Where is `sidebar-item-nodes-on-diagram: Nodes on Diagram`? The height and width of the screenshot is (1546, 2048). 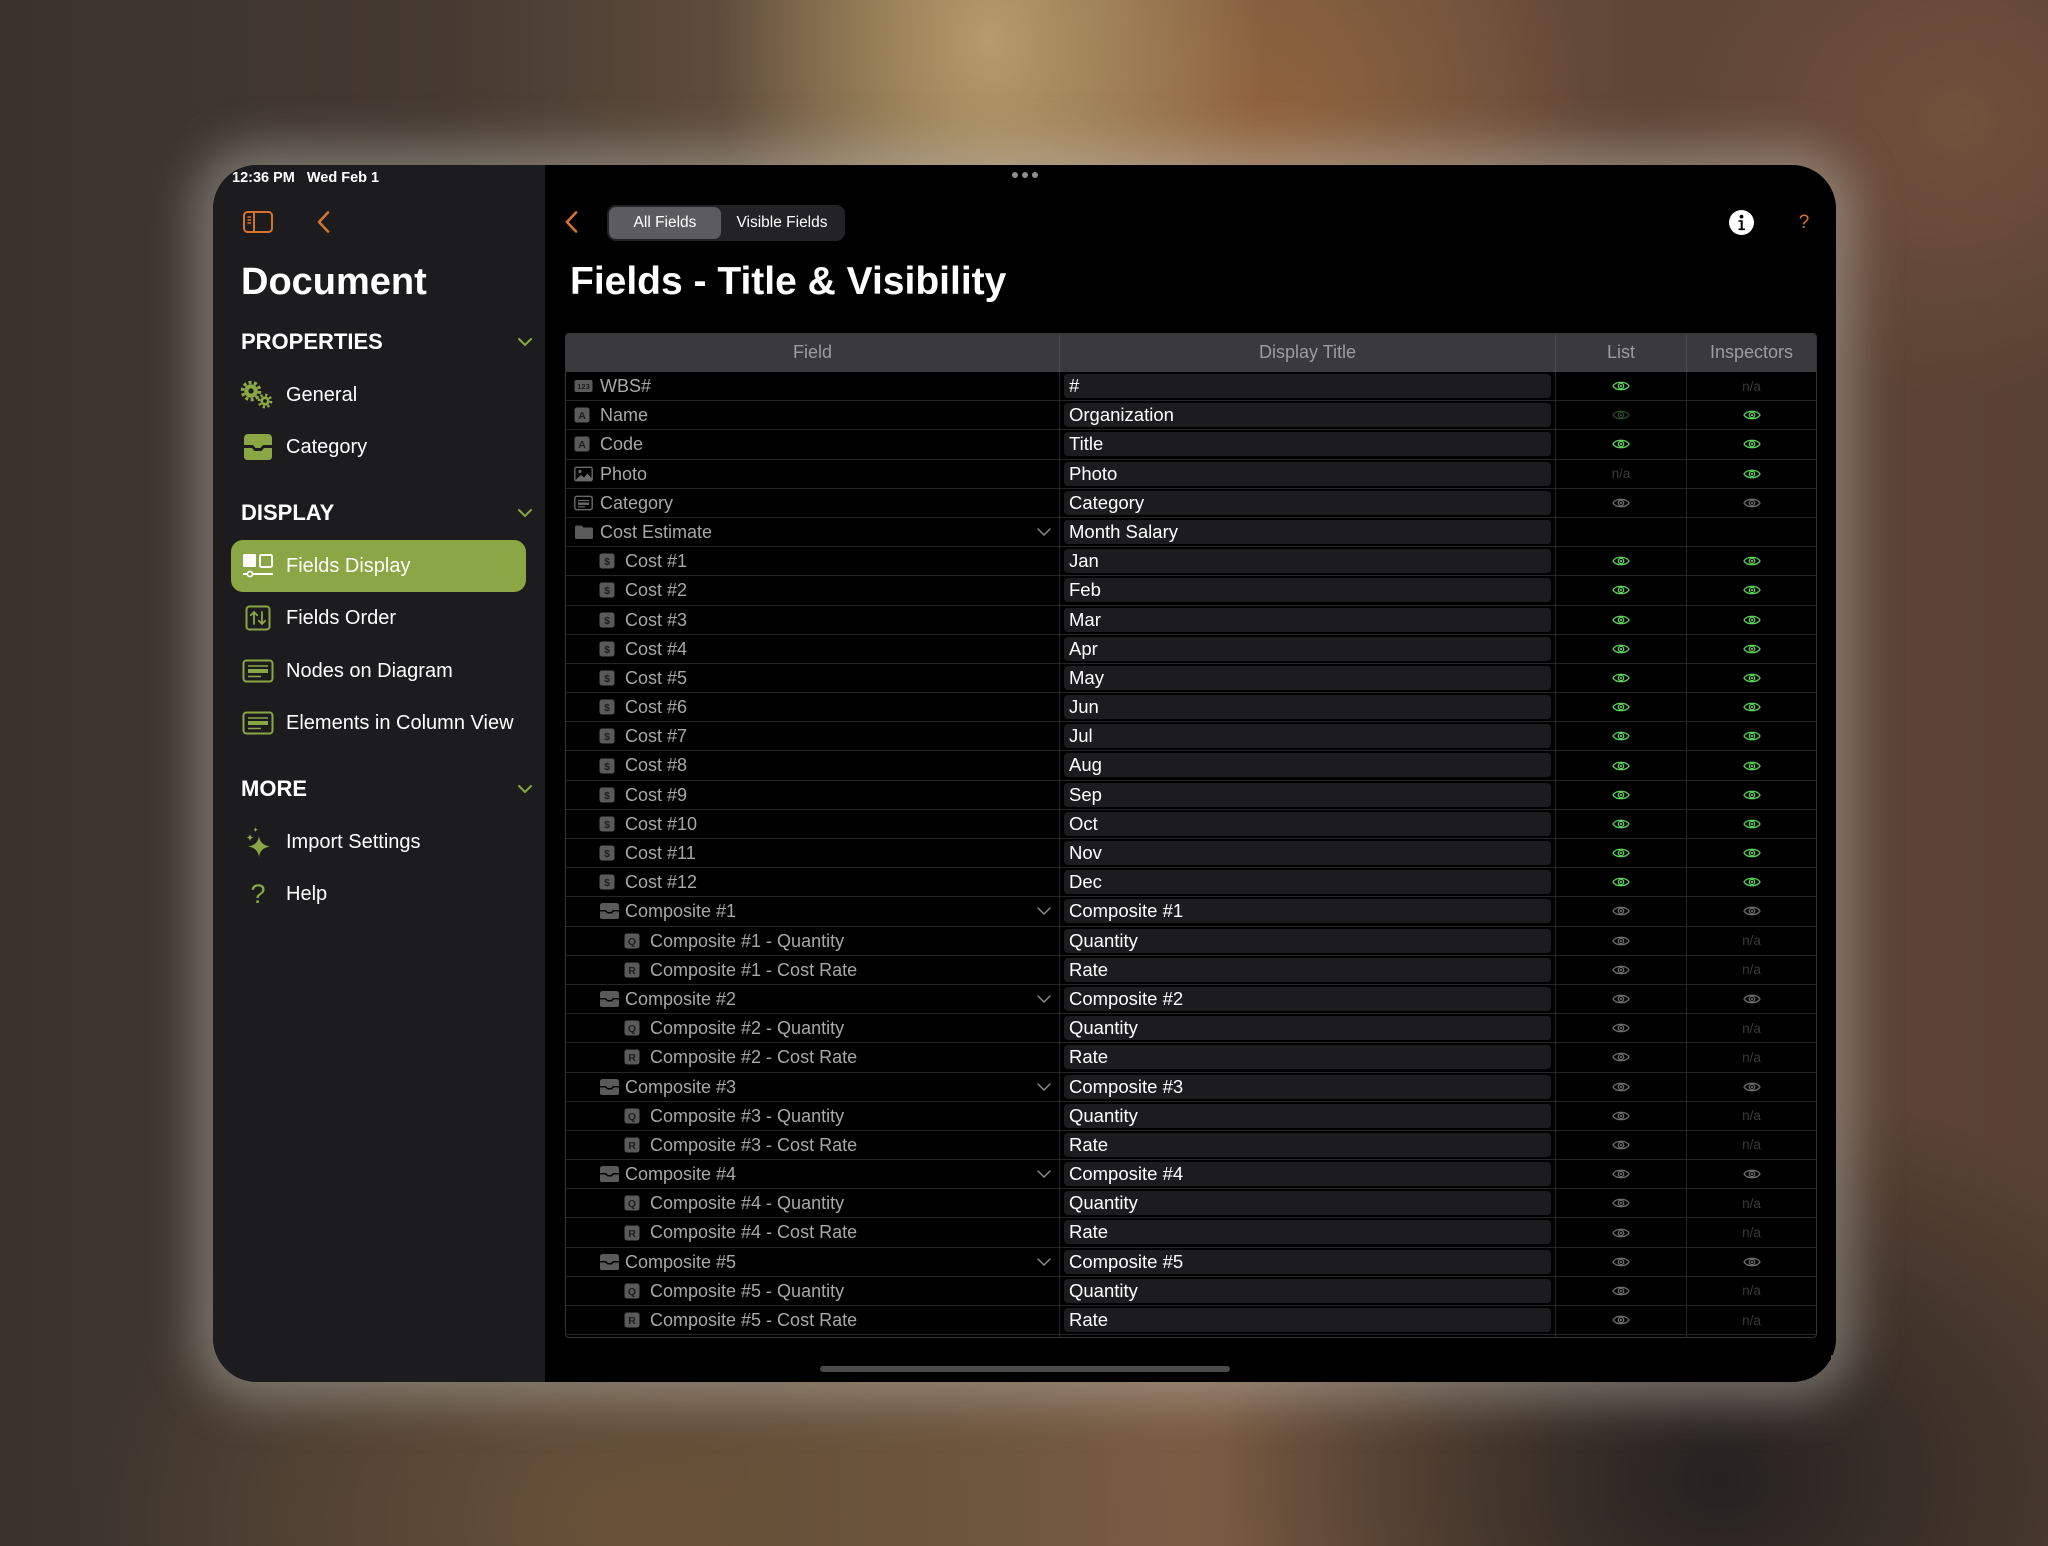 sidebar-item-nodes-on-diagram: Nodes on Diagram is located at coordinates (378, 671).